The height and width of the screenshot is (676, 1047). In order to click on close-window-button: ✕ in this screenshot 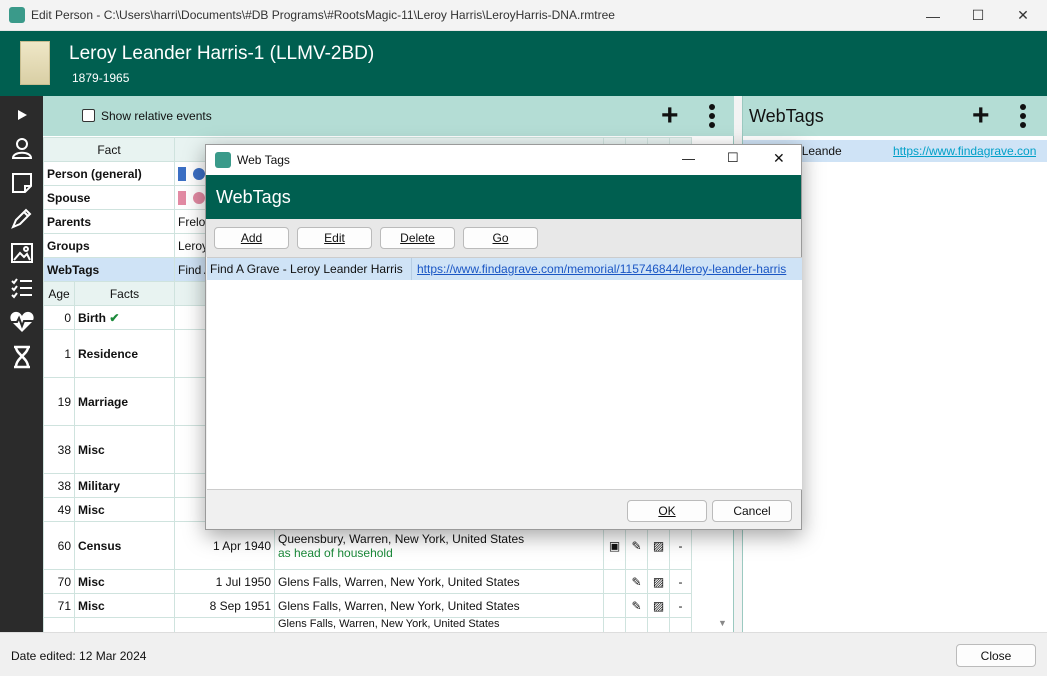, I will do `click(1023, 15)`.